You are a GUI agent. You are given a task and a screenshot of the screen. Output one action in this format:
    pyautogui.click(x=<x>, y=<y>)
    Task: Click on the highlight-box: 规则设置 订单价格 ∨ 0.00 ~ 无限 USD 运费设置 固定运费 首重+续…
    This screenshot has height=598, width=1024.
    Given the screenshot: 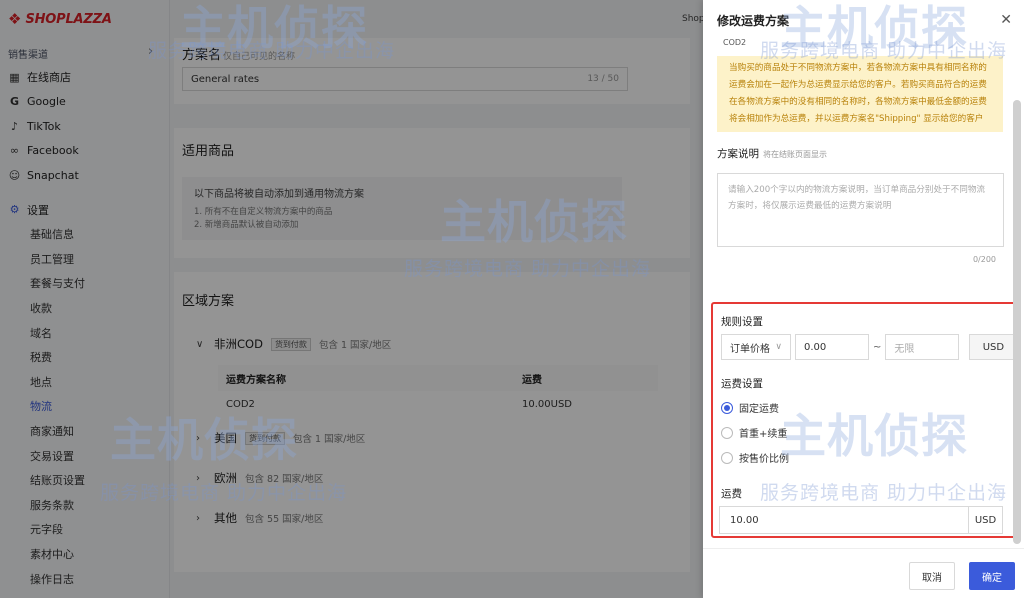 What is the action you would take?
    pyautogui.click(x=864, y=420)
    